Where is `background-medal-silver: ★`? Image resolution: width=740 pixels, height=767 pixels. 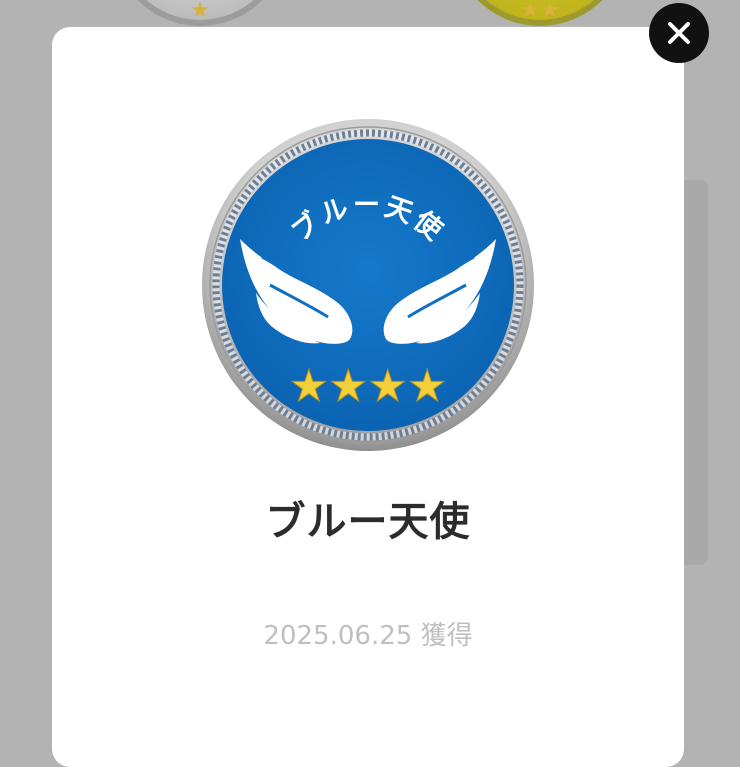
background-medal-silver: ★ is located at coordinates (200, 13).